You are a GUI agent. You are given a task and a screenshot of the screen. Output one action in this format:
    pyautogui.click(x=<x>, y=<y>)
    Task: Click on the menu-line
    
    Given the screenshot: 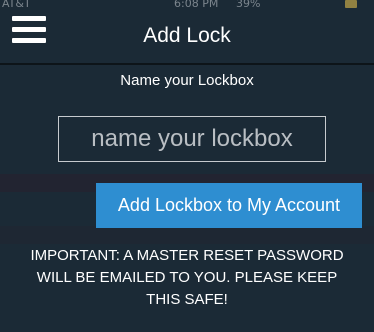 What is the action you would take?
    pyautogui.click(x=29, y=18)
    